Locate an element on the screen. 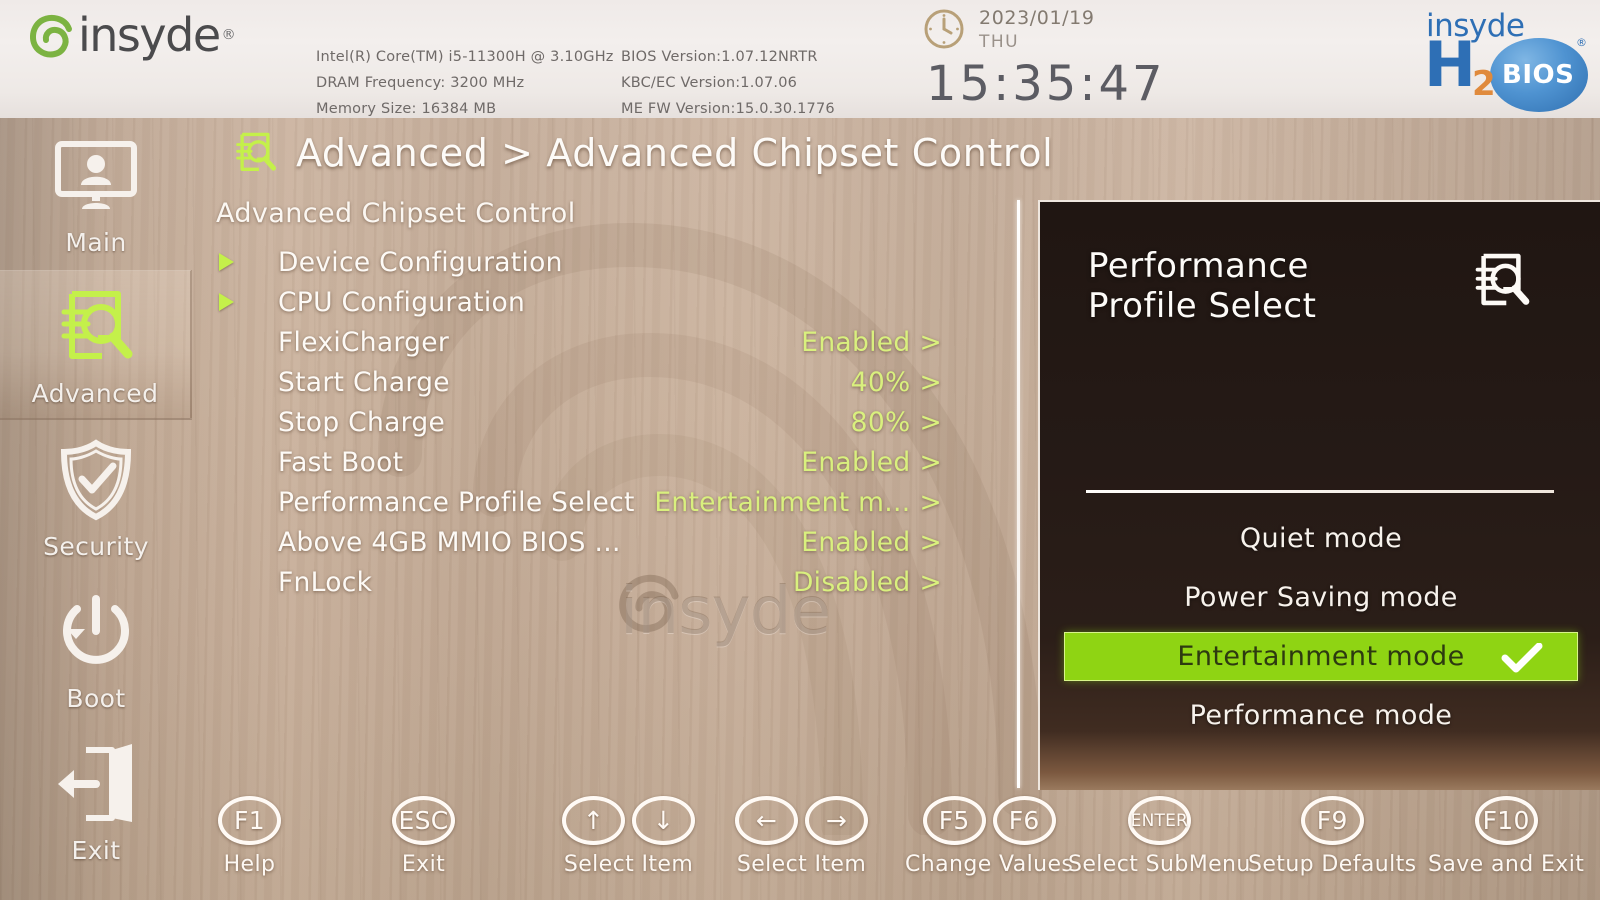  option-power-saving-mode: Power Saving mode is located at coordinates (1321, 597).